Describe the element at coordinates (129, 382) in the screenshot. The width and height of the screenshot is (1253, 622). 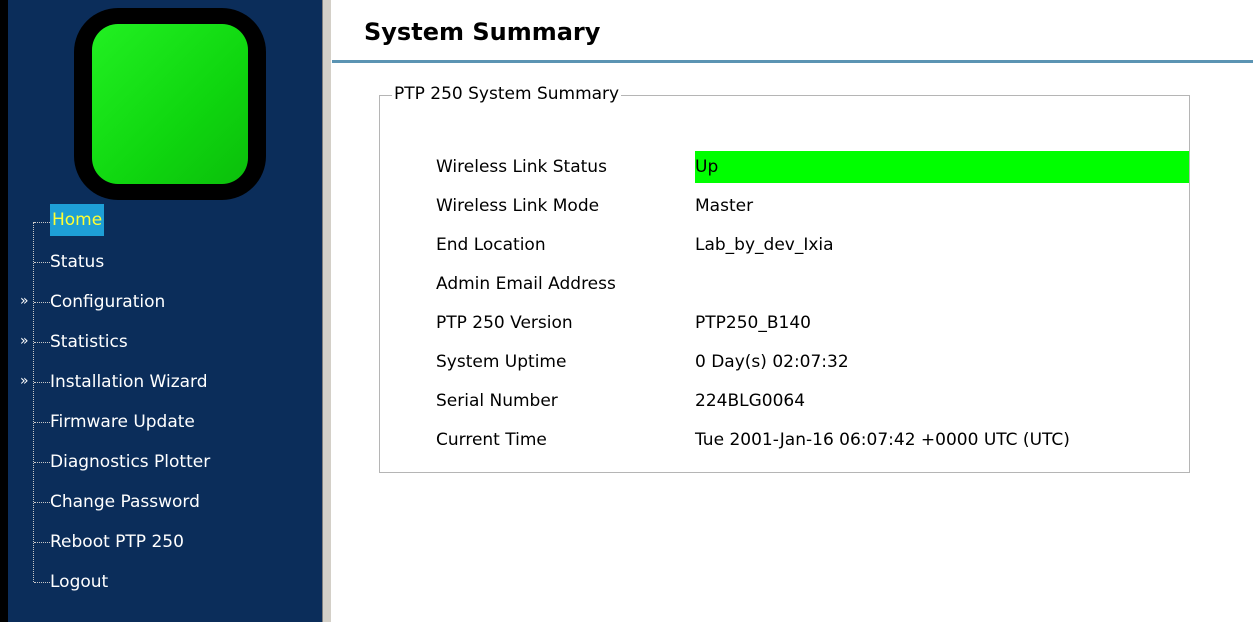
I see `sidebar-item-label: Installation Wizard` at that location.